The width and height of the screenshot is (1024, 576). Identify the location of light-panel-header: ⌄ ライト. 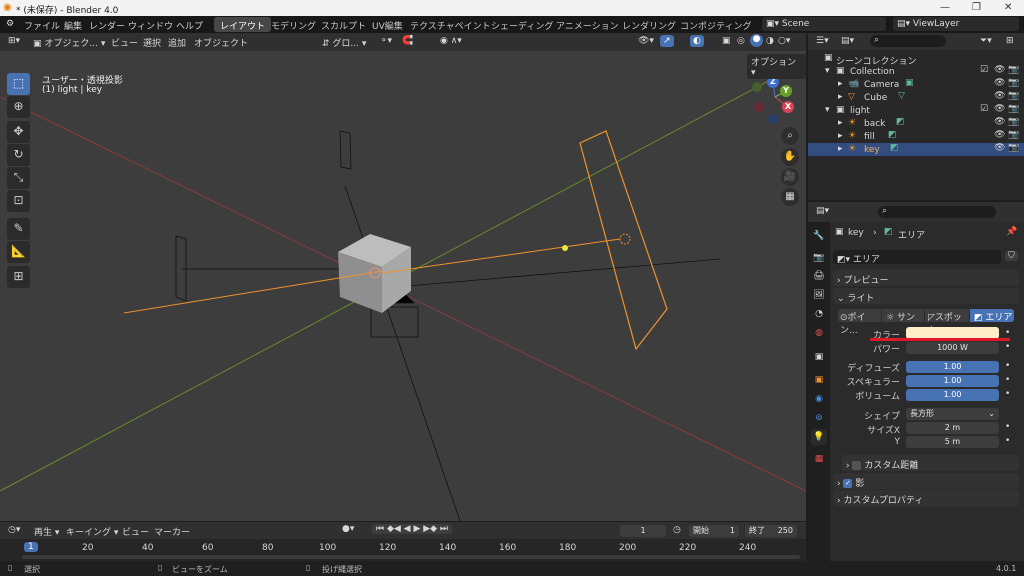
(926, 296).